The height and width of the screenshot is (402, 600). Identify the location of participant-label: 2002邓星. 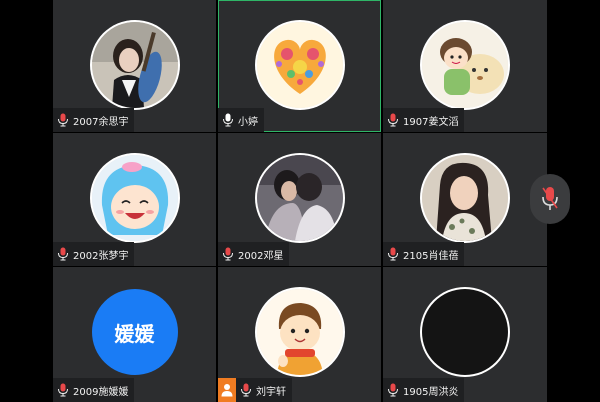
(254, 254).